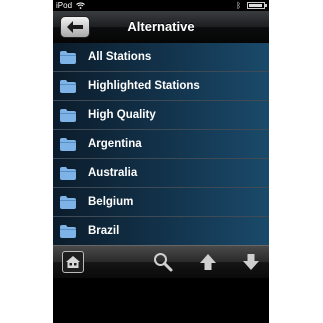 This screenshot has height=323, width=323. I want to click on list-item-label: All Stations, so click(120, 57).